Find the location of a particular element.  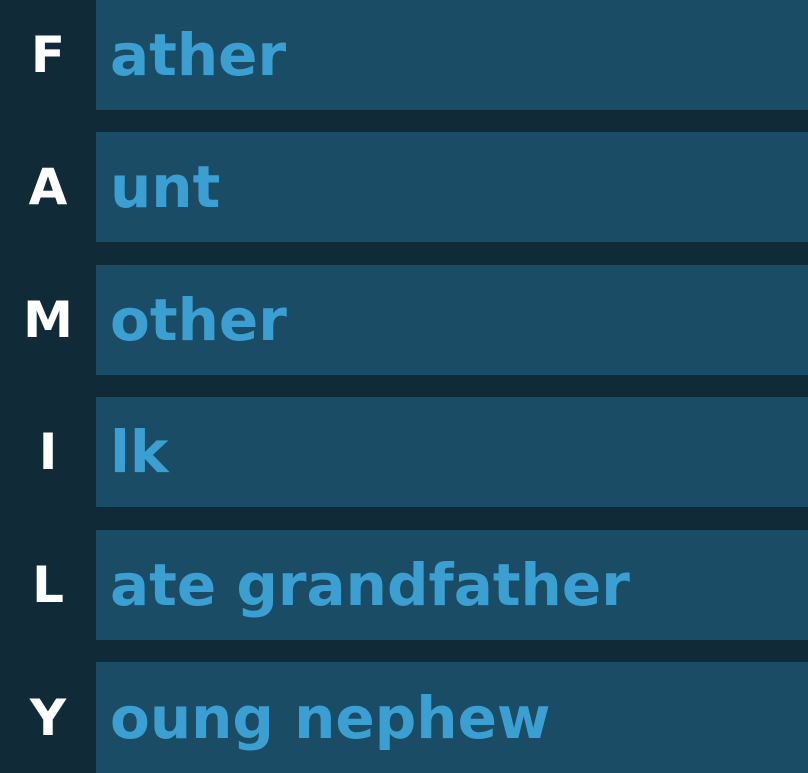

acrostic-row-late-grandfather: L ate grandfather is located at coordinates (404, 585).